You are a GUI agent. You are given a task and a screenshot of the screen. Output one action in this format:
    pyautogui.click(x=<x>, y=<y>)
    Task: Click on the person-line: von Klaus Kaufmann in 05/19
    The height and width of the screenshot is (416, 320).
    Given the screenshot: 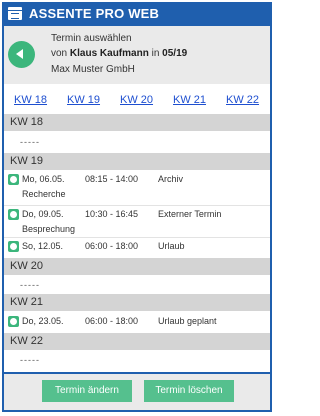 What is the action you would take?
    pyautogui.click(x=119, y=53)
    